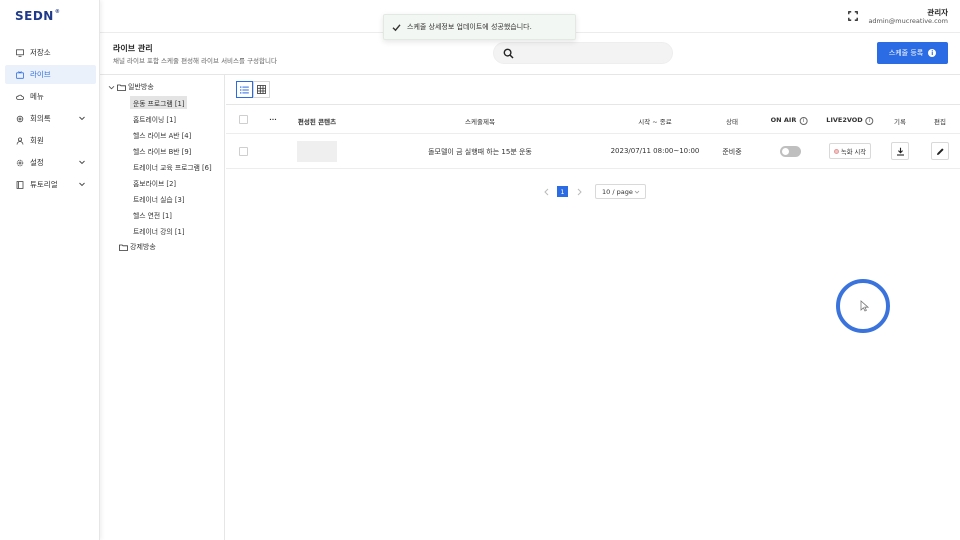  What do you see at coordinates (530, 74) in the screenshot?
I see `header-divider` at bounding box center [530, 74].